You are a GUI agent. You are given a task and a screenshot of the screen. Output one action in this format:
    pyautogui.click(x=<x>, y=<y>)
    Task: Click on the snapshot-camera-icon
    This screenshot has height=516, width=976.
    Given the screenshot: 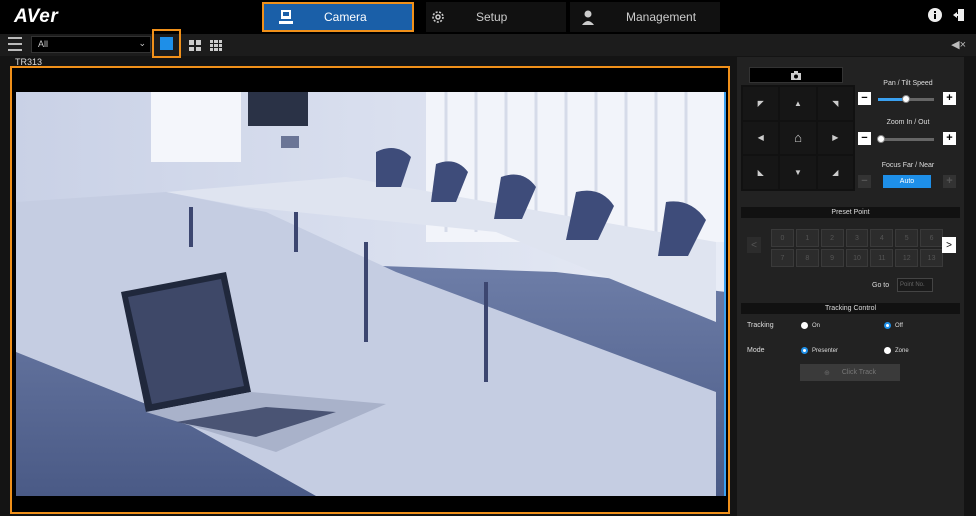 What is the action you would take?
    pyautogui.click(x=796, y=75)
    